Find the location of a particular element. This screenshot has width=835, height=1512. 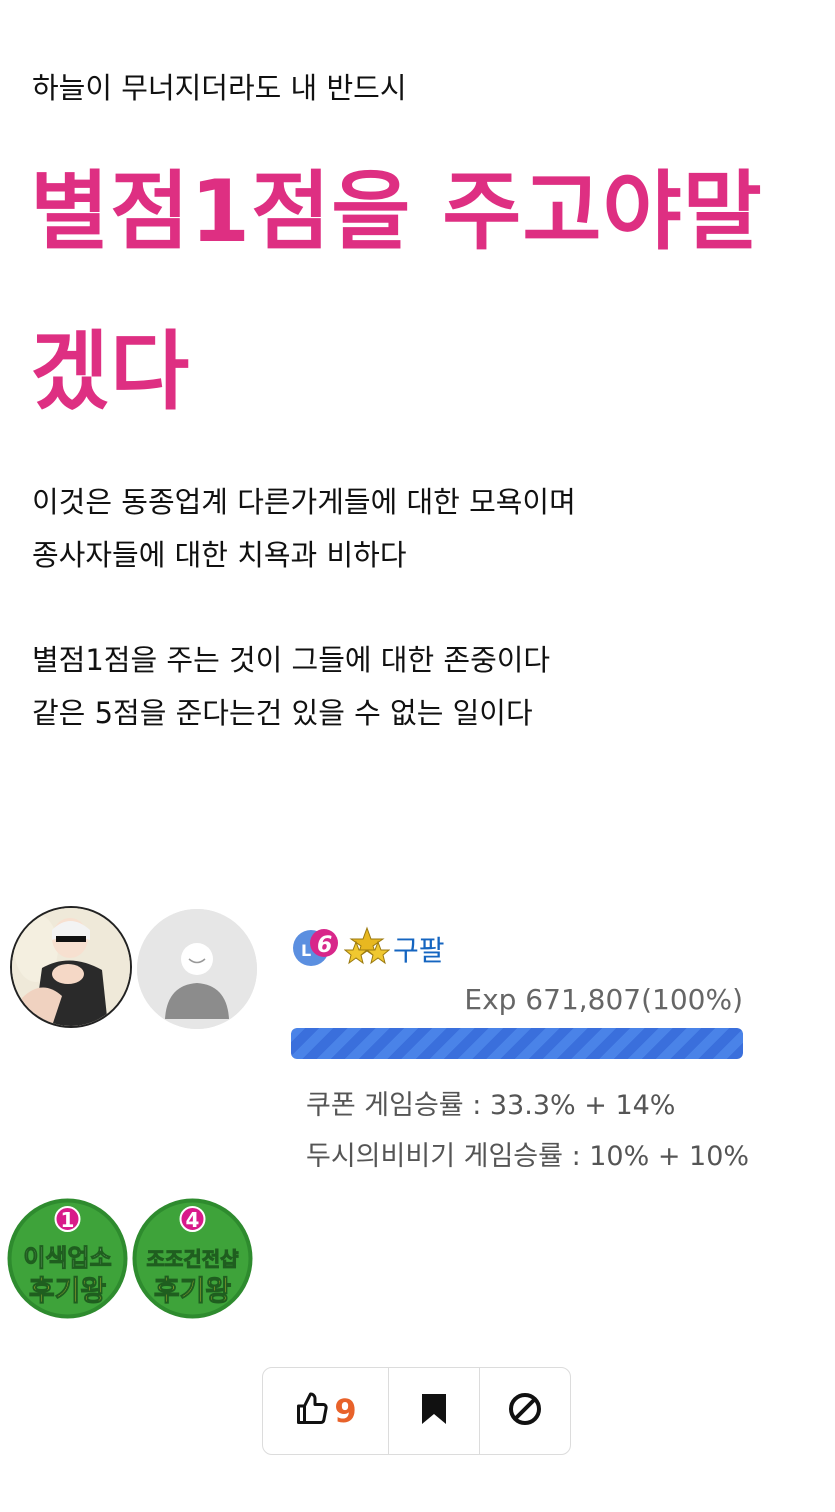

coupon-game-stat: 쿠폰 게임승률 : 33.3% + 14% is located at coordinates (491, 1105).